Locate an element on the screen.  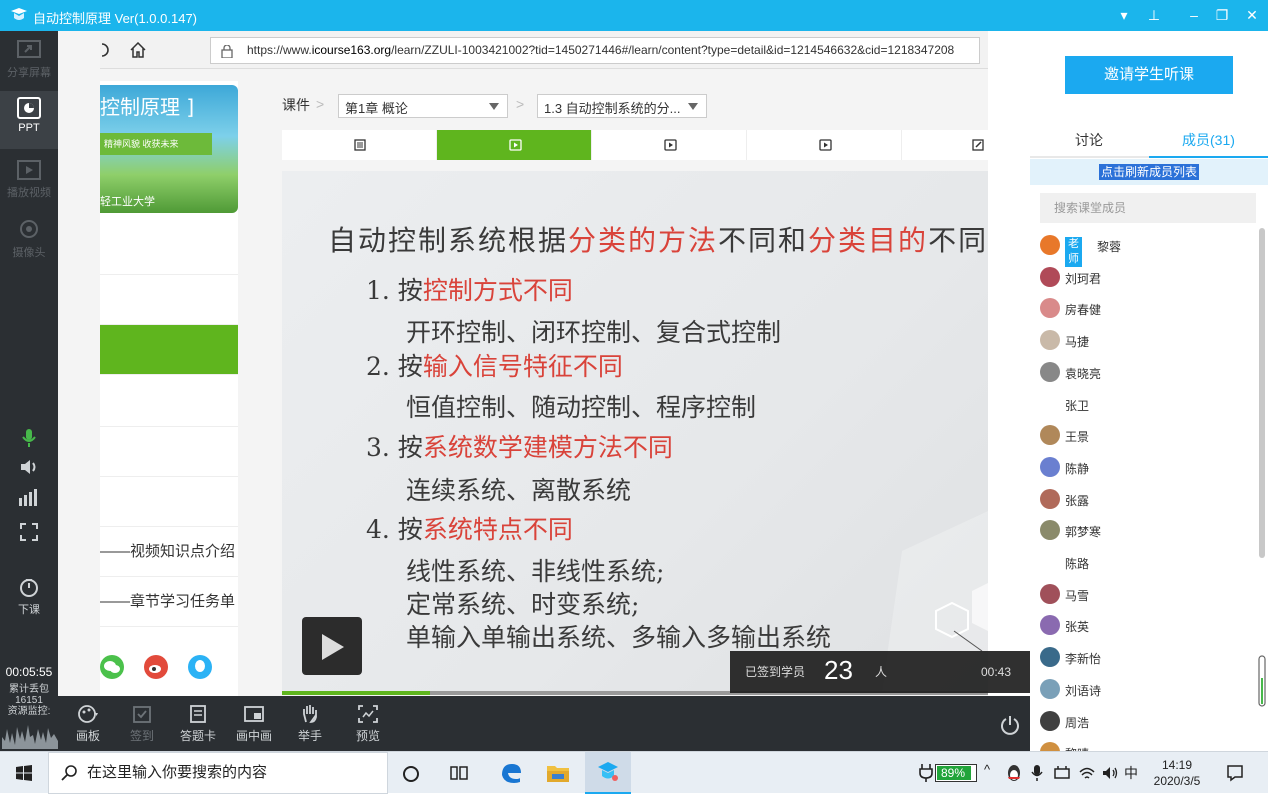
tray-expand-icon: ^ is located at coordinates (987, 769).